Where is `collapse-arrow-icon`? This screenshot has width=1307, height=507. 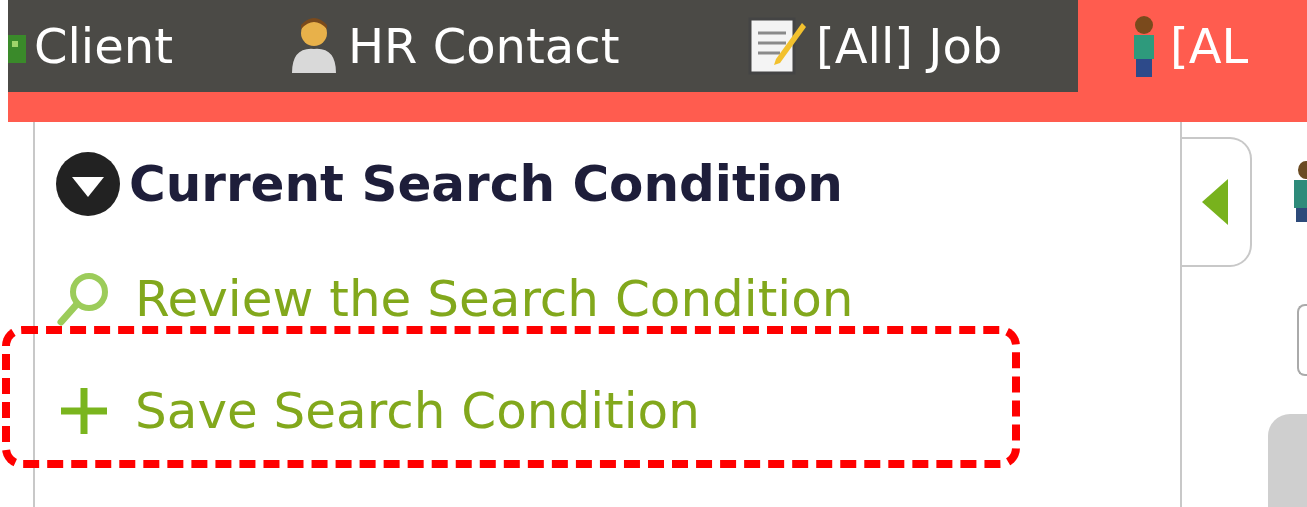
collapse-arrow-icon is located at coordinates (1215, 202).